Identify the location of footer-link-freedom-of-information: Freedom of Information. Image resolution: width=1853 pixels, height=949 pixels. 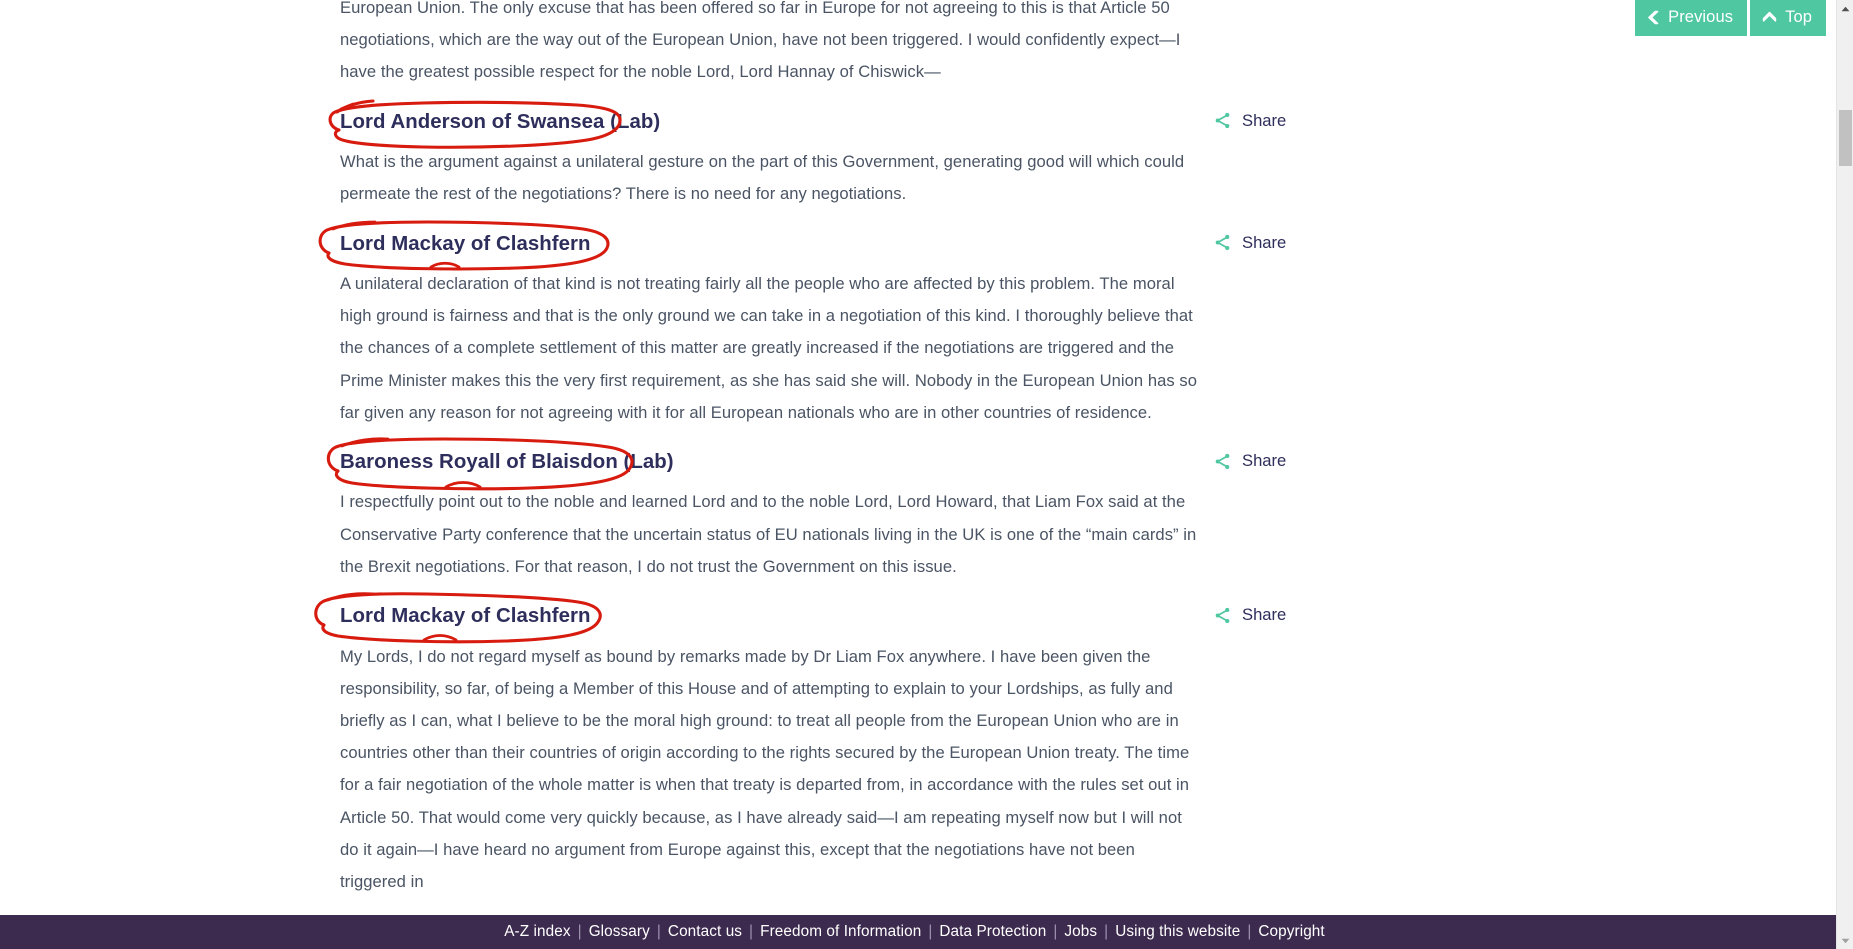
(840, 932).